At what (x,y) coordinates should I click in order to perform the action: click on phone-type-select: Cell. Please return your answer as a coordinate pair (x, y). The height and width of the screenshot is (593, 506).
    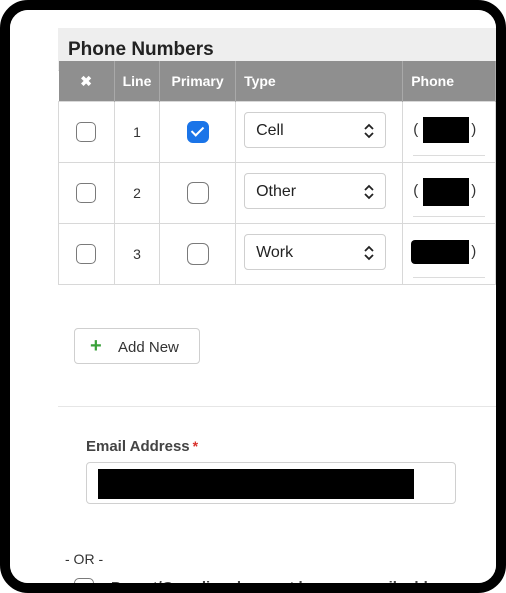
    Looking at the image, I should click on (315, 129).